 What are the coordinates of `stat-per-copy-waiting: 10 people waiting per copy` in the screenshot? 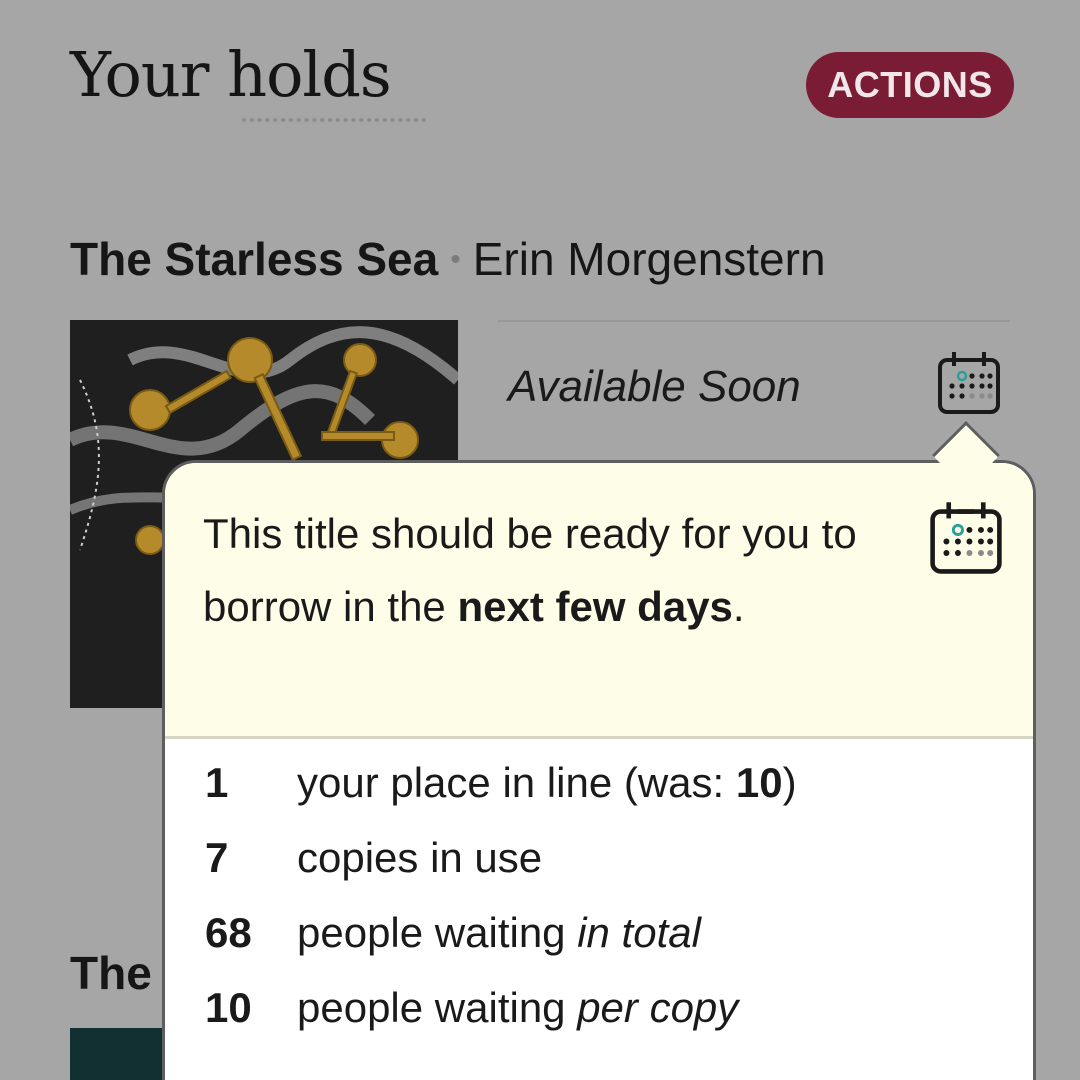 It's located at (501, 1021).